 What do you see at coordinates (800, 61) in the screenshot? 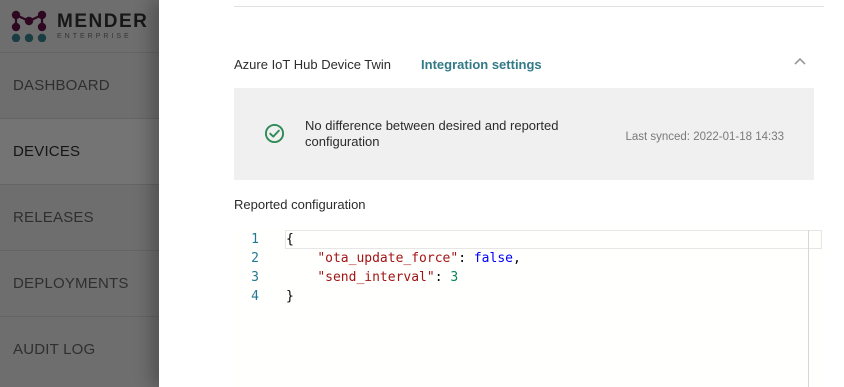
I see `chevron-up-icon` at bounding box center [800, 61].